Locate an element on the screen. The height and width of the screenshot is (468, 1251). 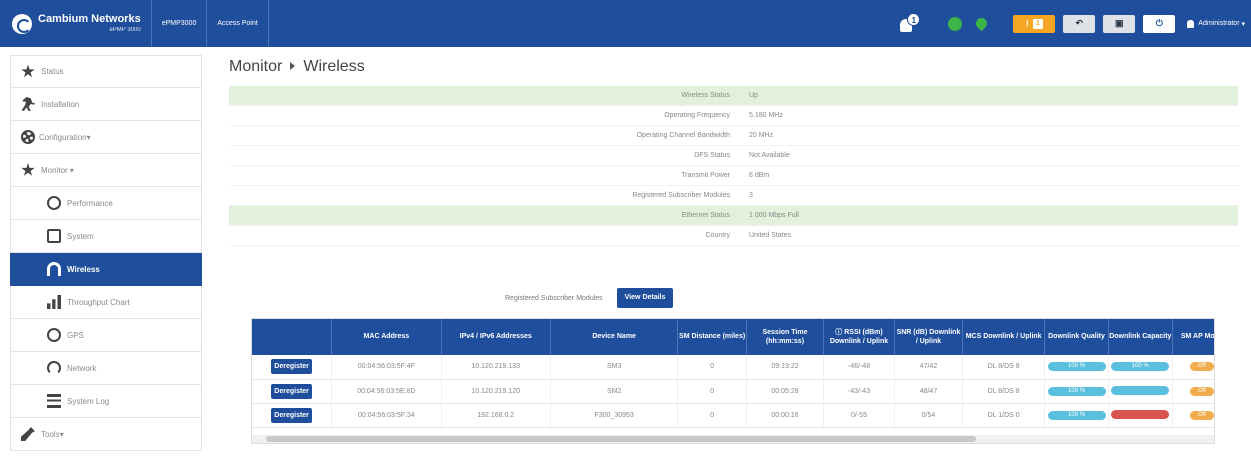
reboot-button: ⏻ is located at coordinates (1159, 23).